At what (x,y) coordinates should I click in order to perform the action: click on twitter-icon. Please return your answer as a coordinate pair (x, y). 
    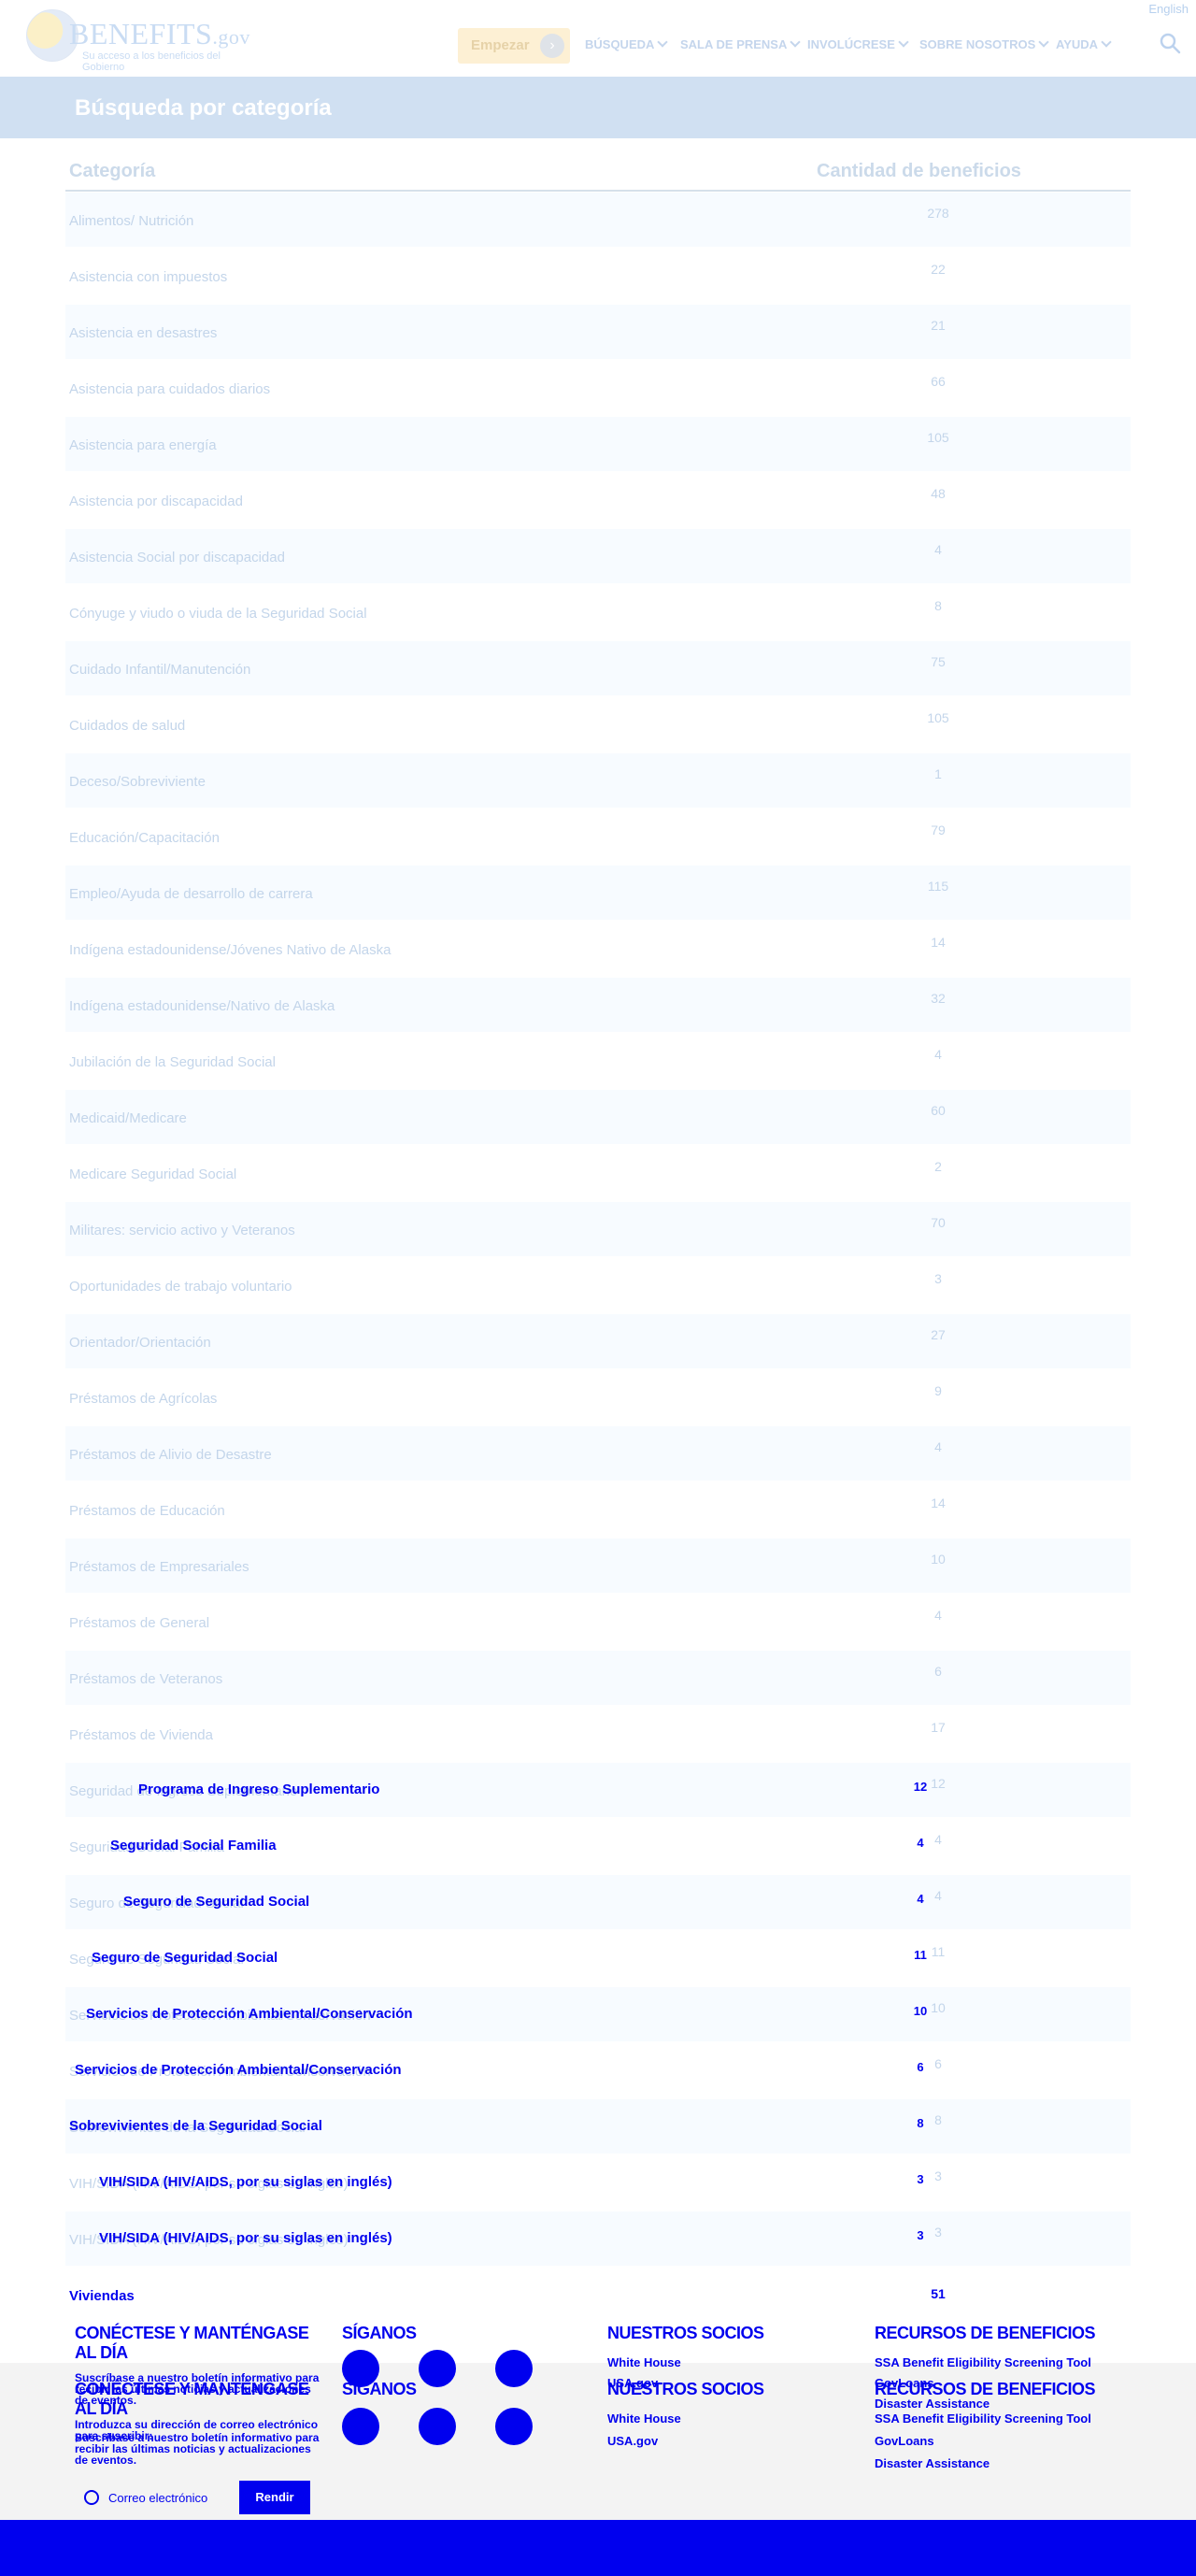
    Looking at the image, I should click on (360, 2426).